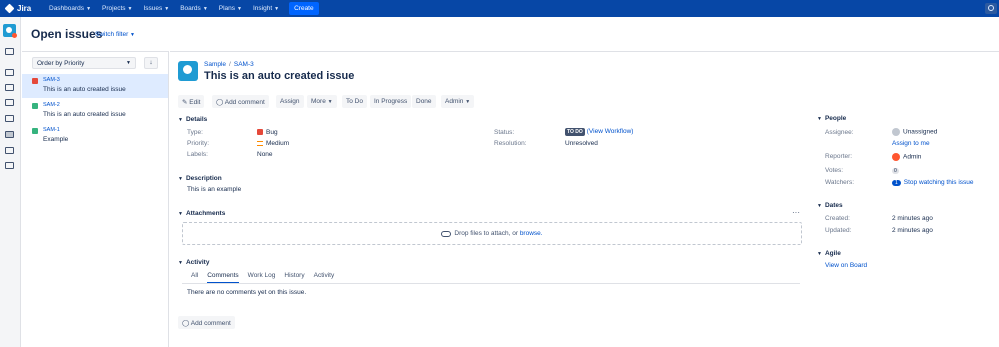 The image size is (999, 347). What do you see at coordinates (51, 105) in the screenshot?
I see `issue-key: SAM-2` at bounding box center [51, 105].